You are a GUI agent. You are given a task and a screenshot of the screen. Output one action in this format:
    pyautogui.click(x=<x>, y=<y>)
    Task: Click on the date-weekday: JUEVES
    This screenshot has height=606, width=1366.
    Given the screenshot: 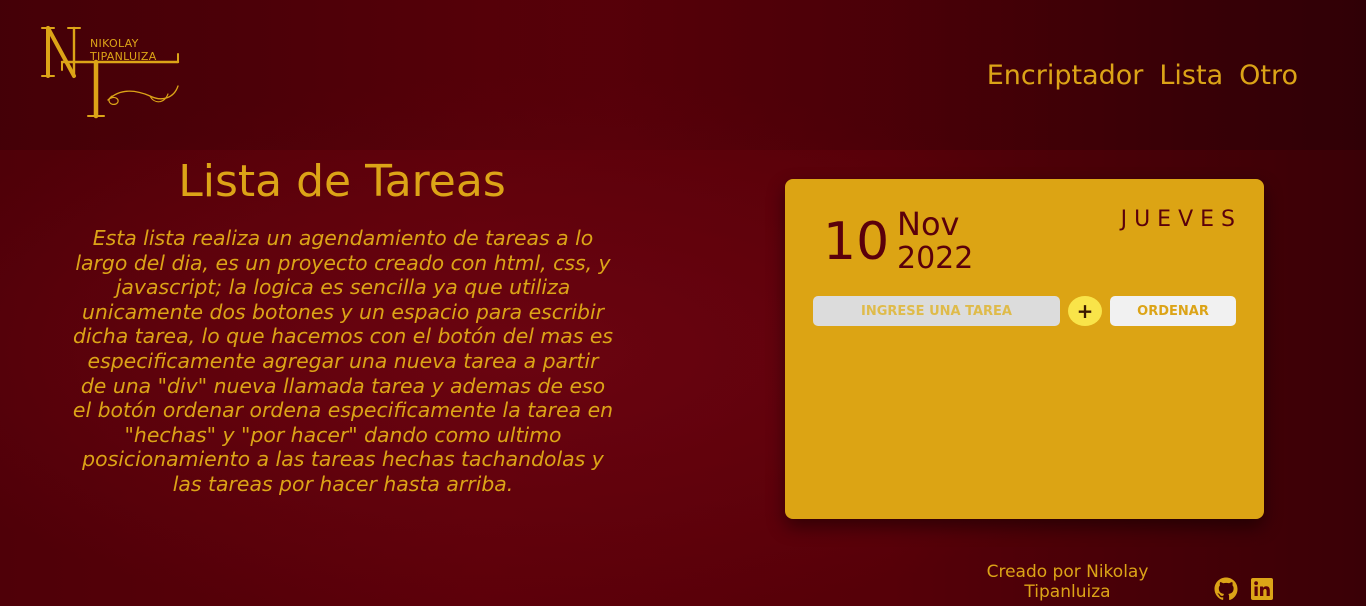 What is the action you would take?
    pyautogui.click(x=1181, y=219)
    